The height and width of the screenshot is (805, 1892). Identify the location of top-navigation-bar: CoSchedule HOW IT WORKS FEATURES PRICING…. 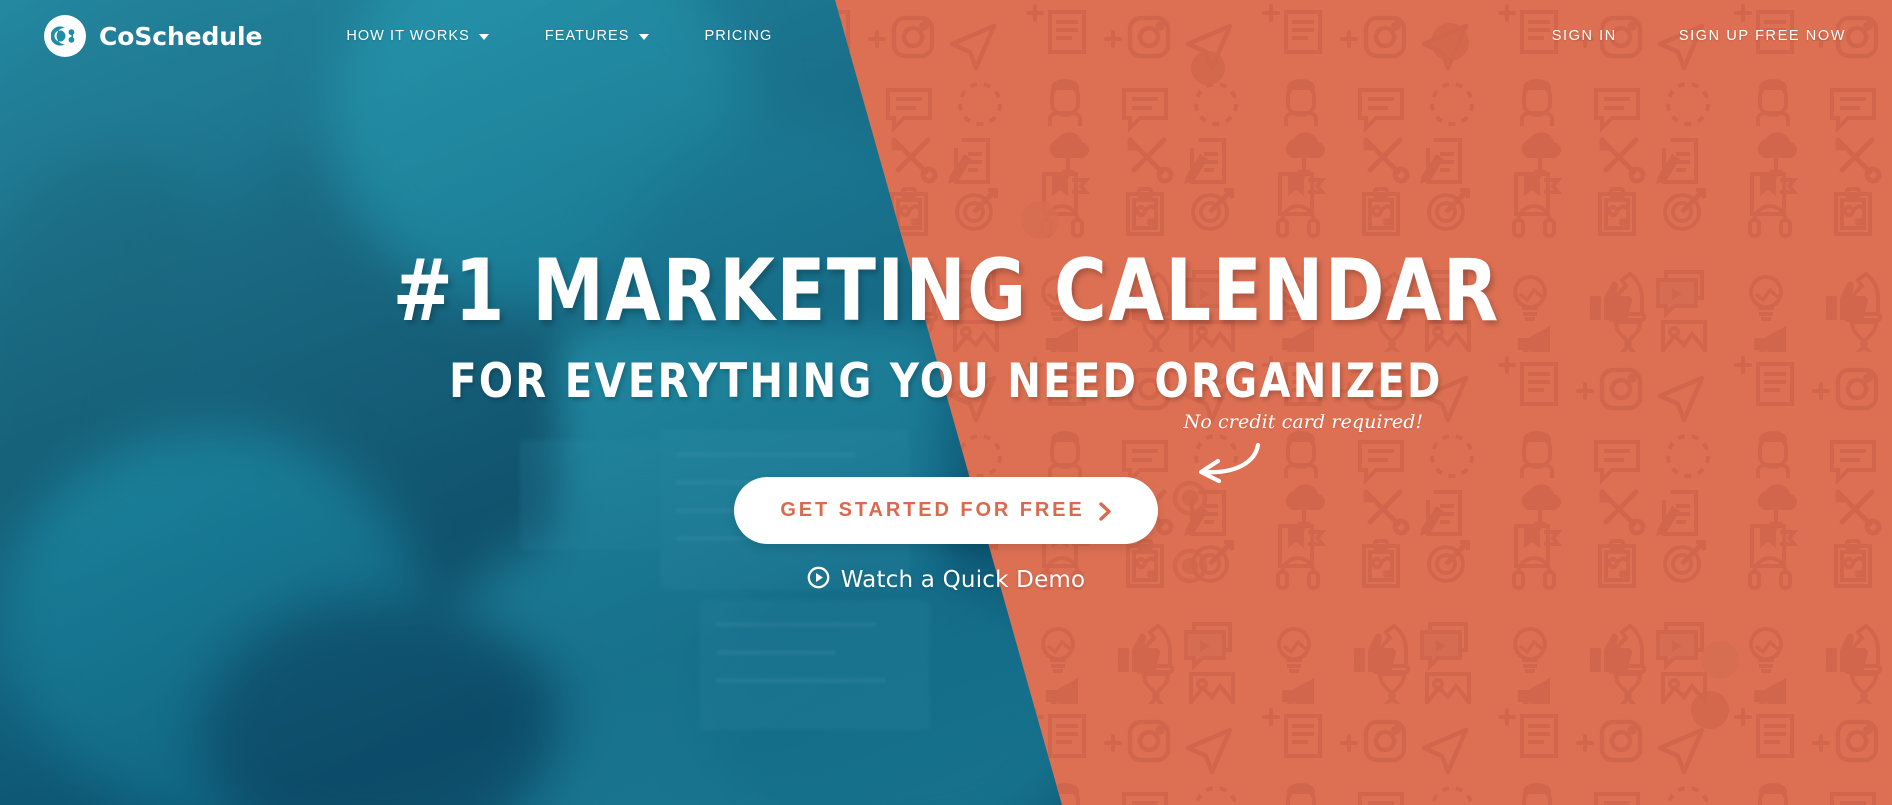
(946, 36).